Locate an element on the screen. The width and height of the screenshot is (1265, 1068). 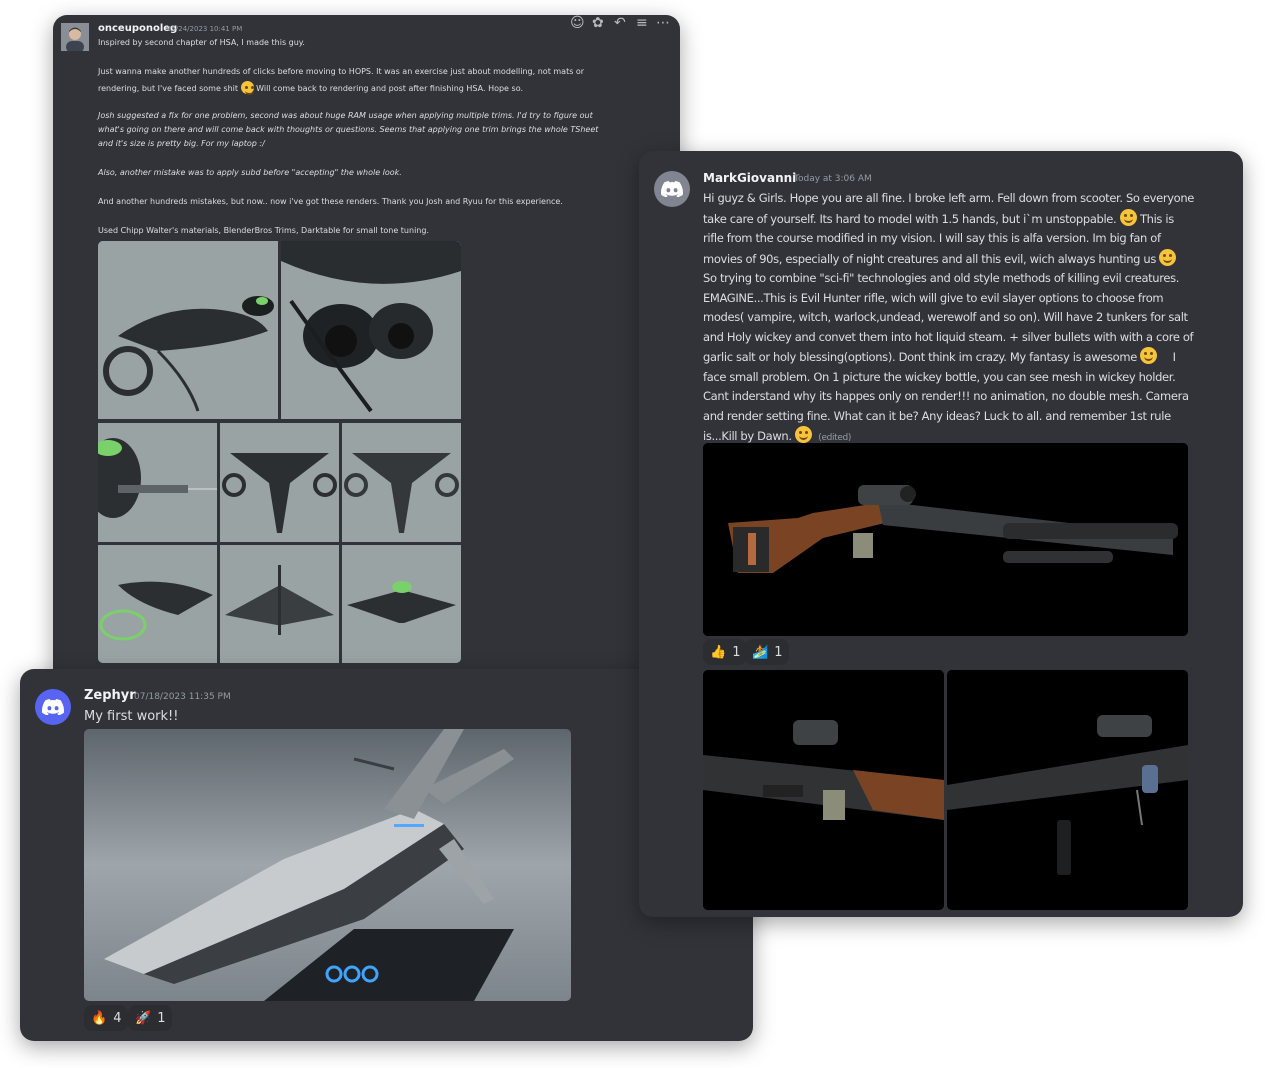
message-text: My first work!! is located at coordinates (131, 716).